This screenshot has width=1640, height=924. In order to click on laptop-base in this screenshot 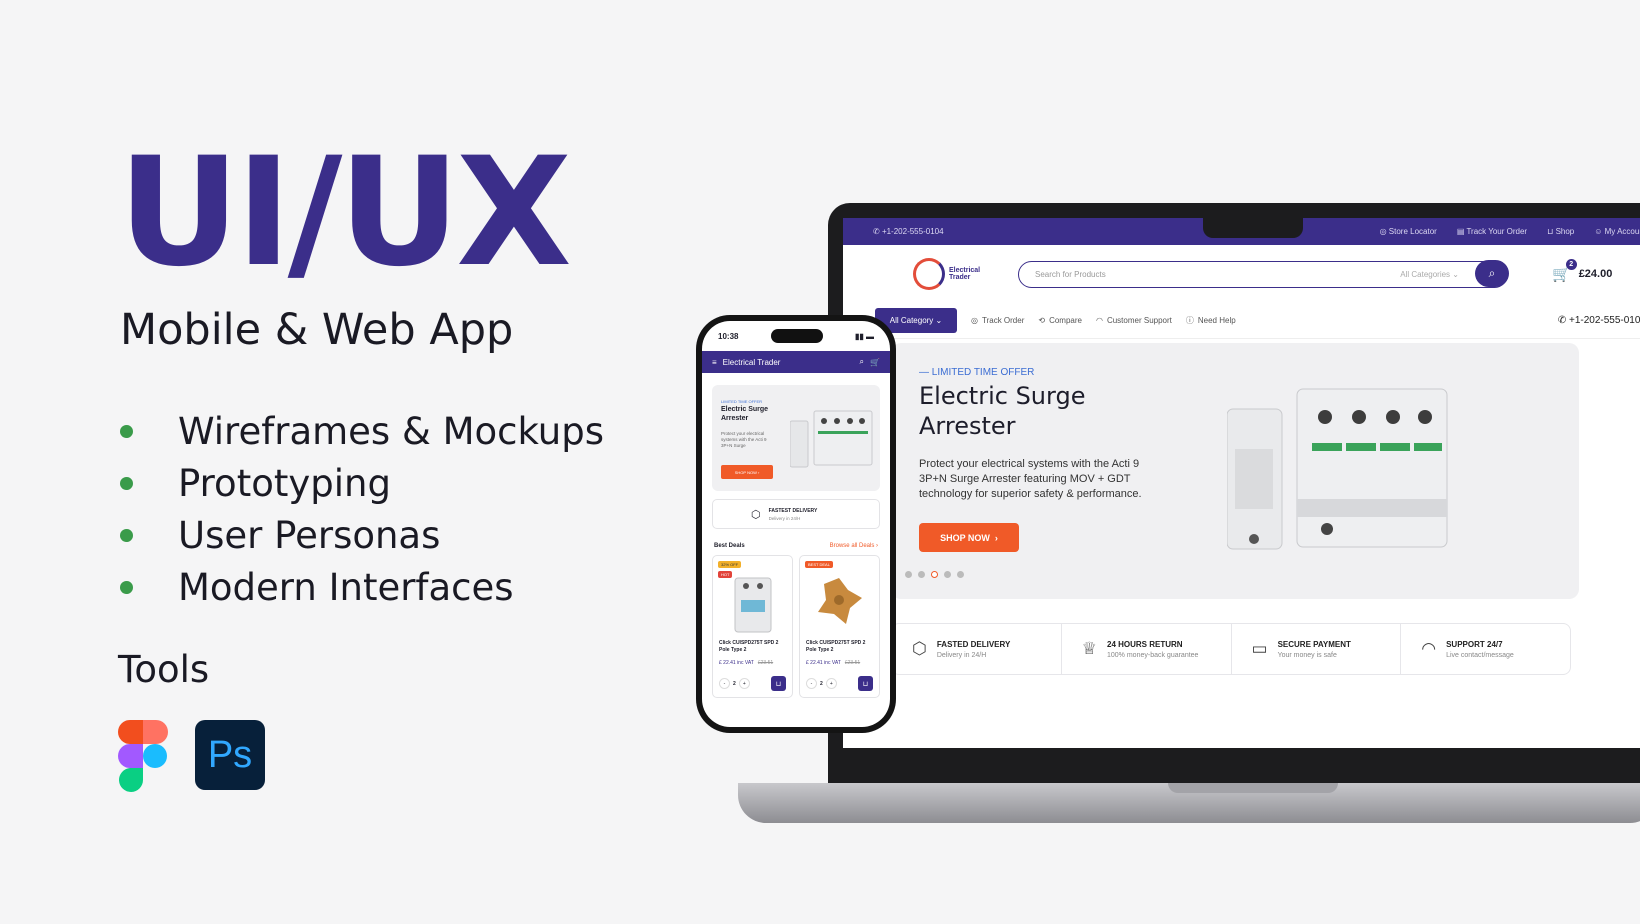, I will do `click(1189, 803)`.